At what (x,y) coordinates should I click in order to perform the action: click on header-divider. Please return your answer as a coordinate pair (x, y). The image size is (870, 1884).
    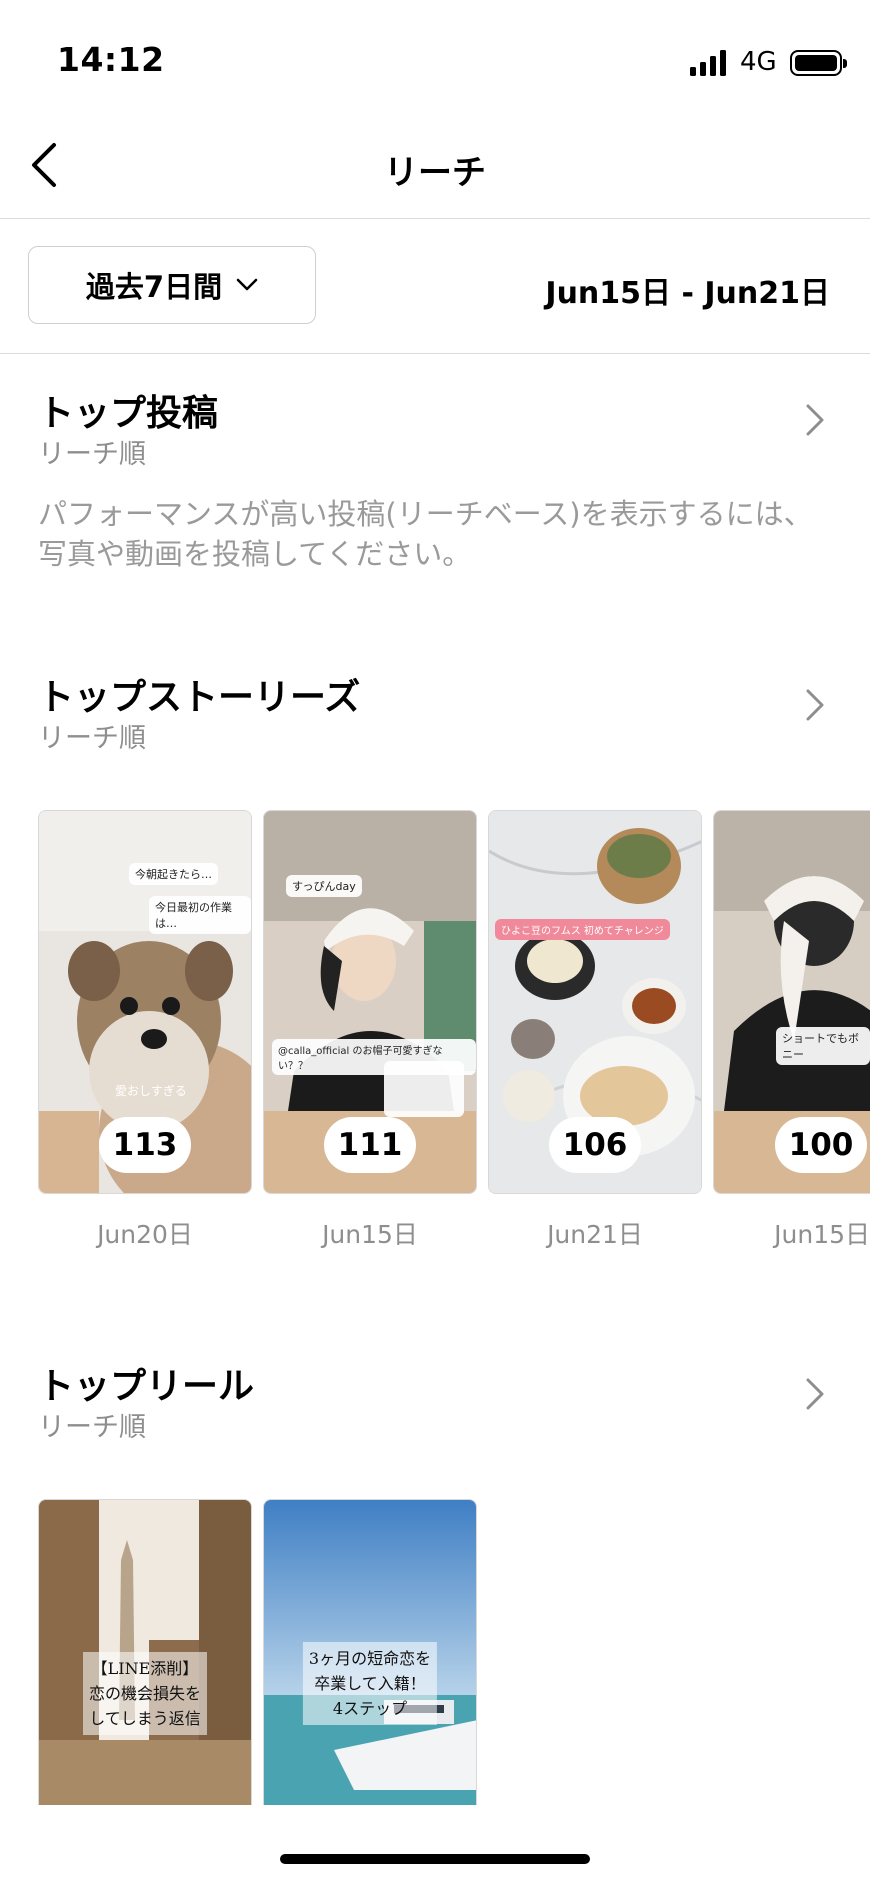
    Looking at the image, I should click on (435, 218).